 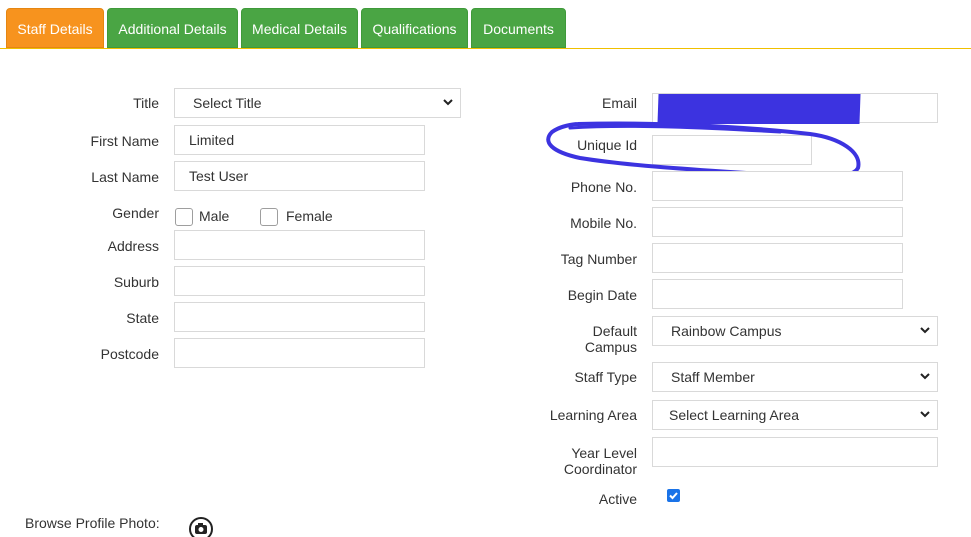 What do you see at coordinates (604, 453) in the screenshot?
I see `year-level-label-line1: Year Level` at bounding box center [604, 453].